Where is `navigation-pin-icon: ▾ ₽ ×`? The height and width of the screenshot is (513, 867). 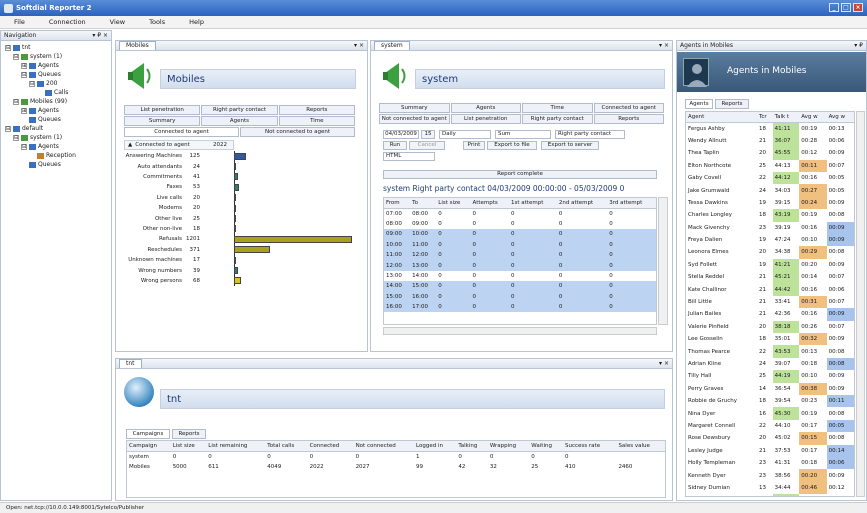 navigation-pin-icon: ▾ ₽ × is located at coordinates (100, 35).